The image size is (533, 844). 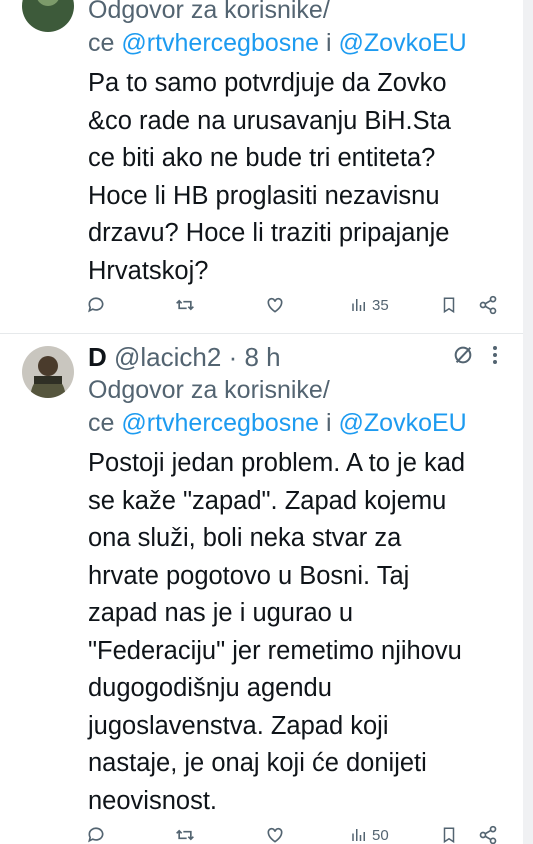 What do you see at coordinates (369, 305) in the screenshot?
I see `views-button: 35` at bounding box center [369, 305].